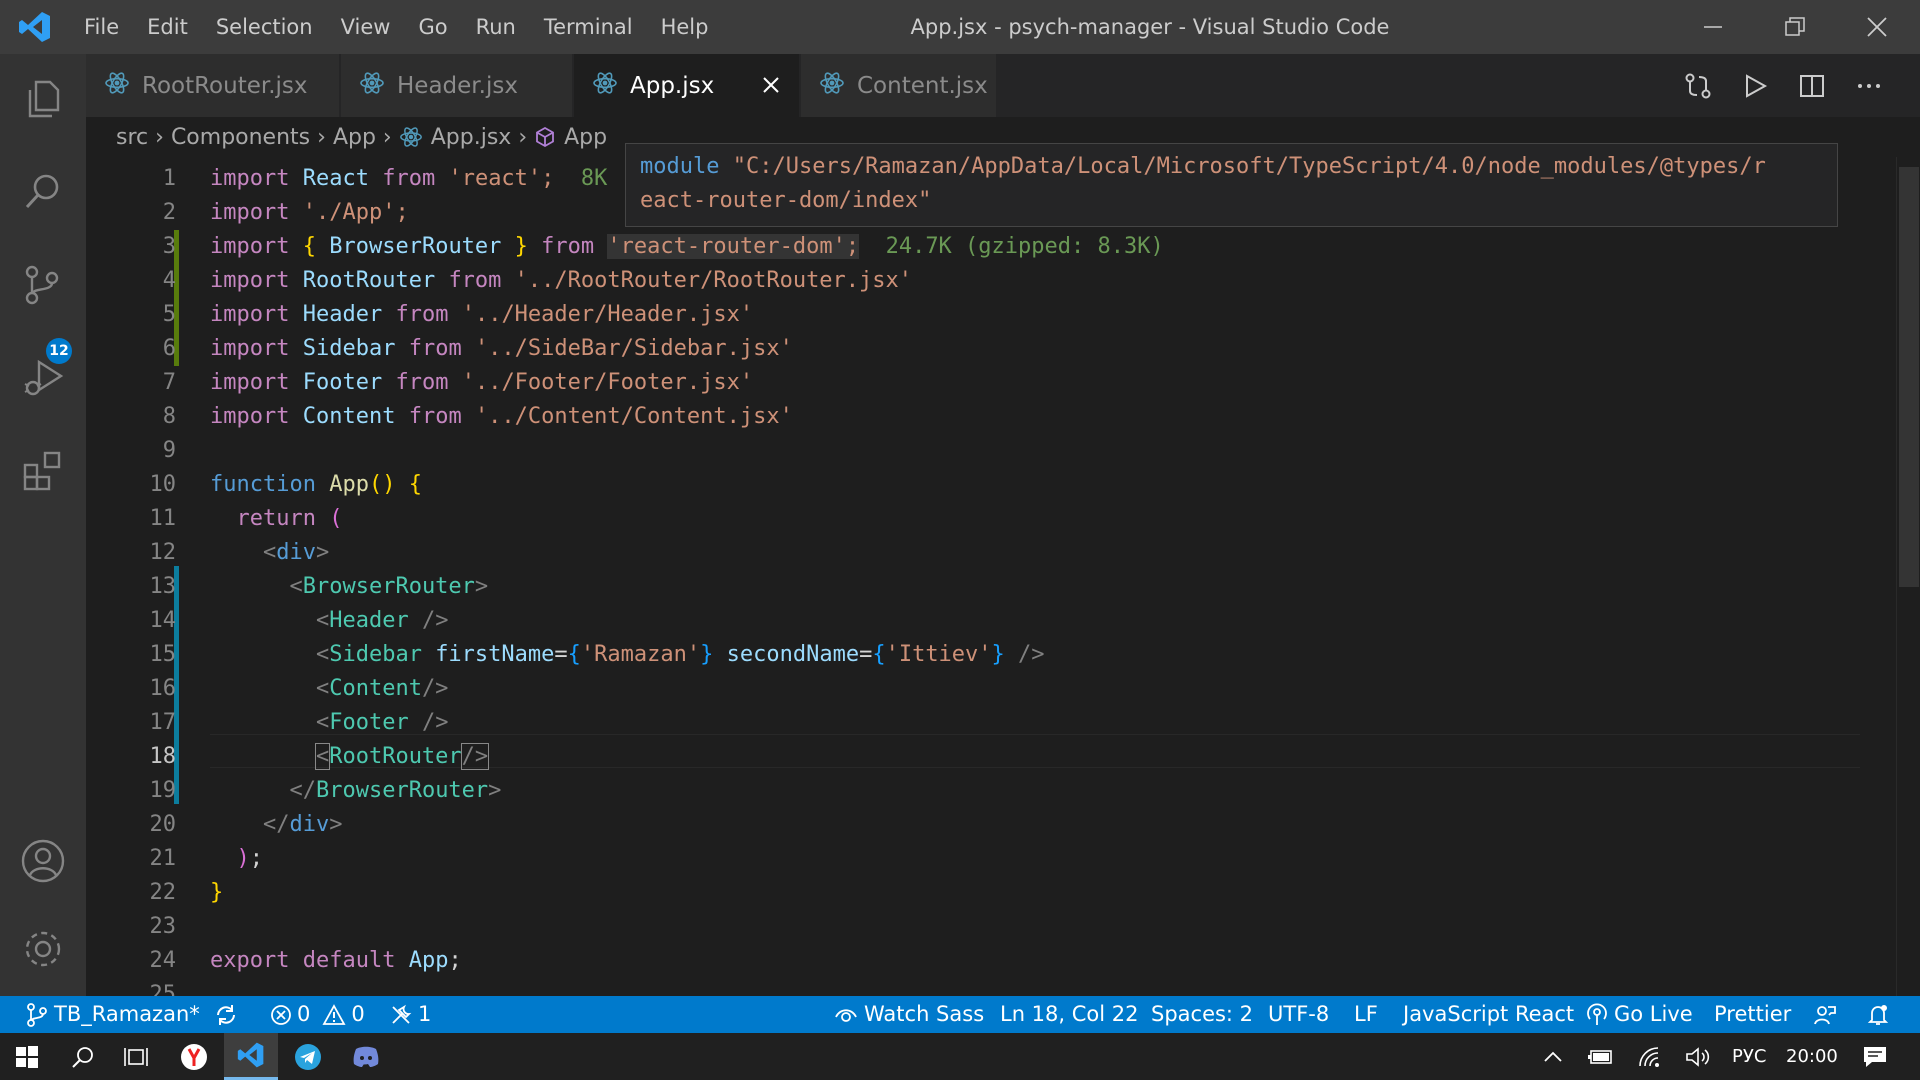  I want to click on menu-terminal: Terminal, so click(588, 27).